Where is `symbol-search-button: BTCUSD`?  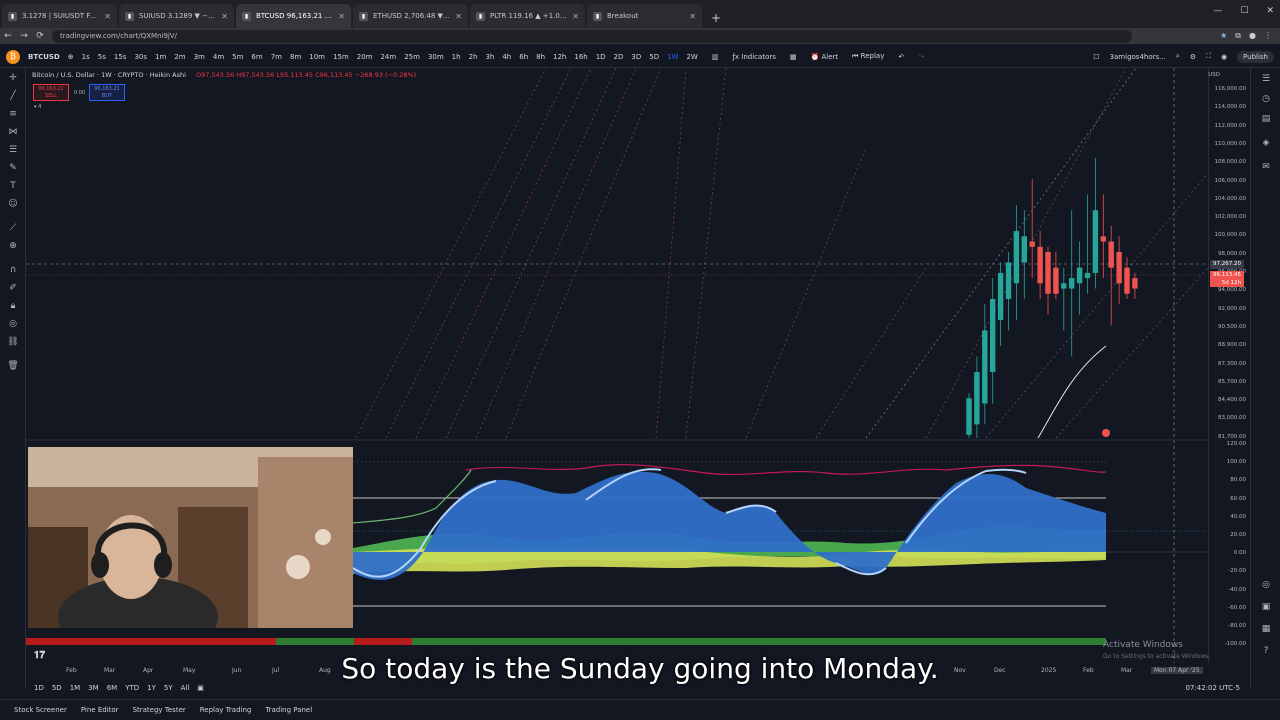
symbol-search-button: BTCUSD is located at coordinates (44, 57).